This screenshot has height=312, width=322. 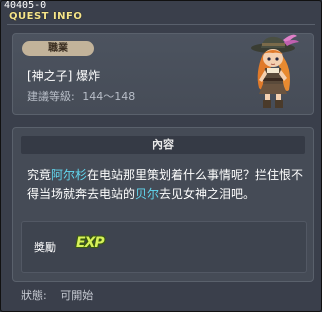 What do you see at coordinates (58, 48) in the screenshot?
I see `job-badge: 職業` at bounding box center [58, 48].